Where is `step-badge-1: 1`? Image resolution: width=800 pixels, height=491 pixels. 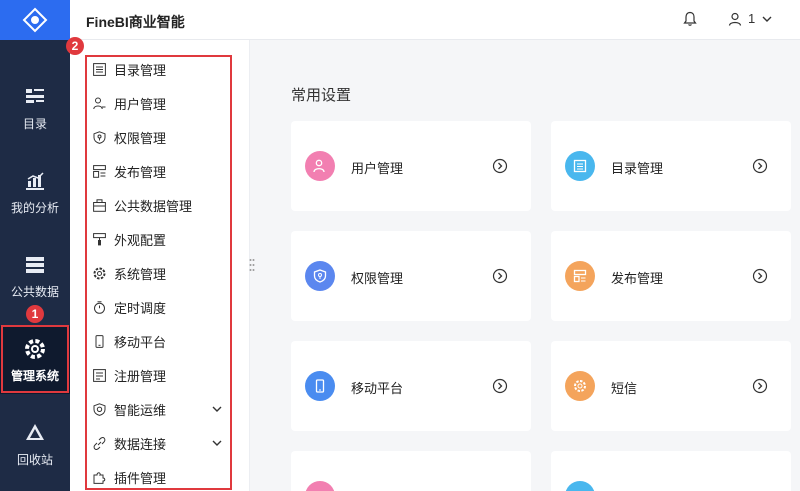
step-badge-1: 1 is located at coordinates (35, 314).